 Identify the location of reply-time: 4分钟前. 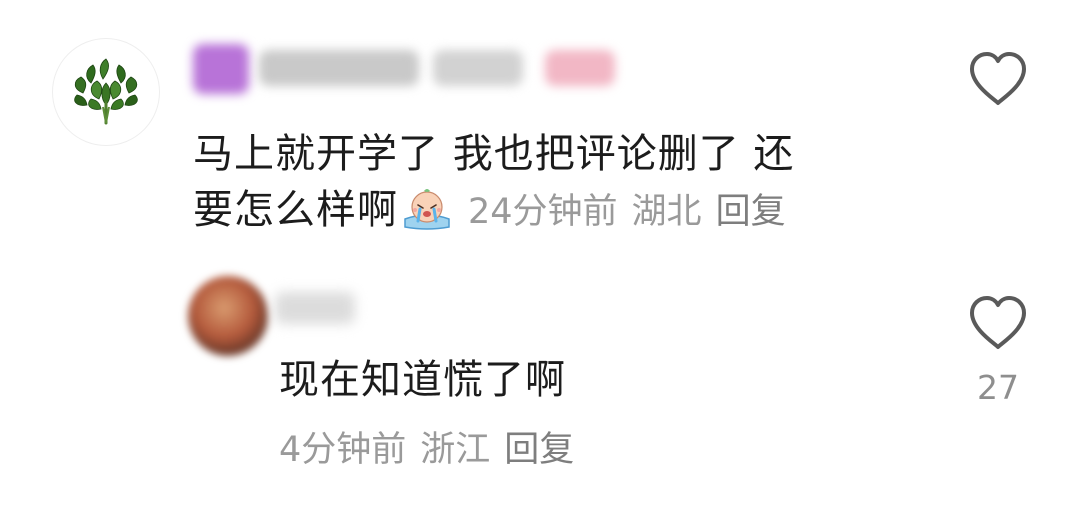
(343, 450).